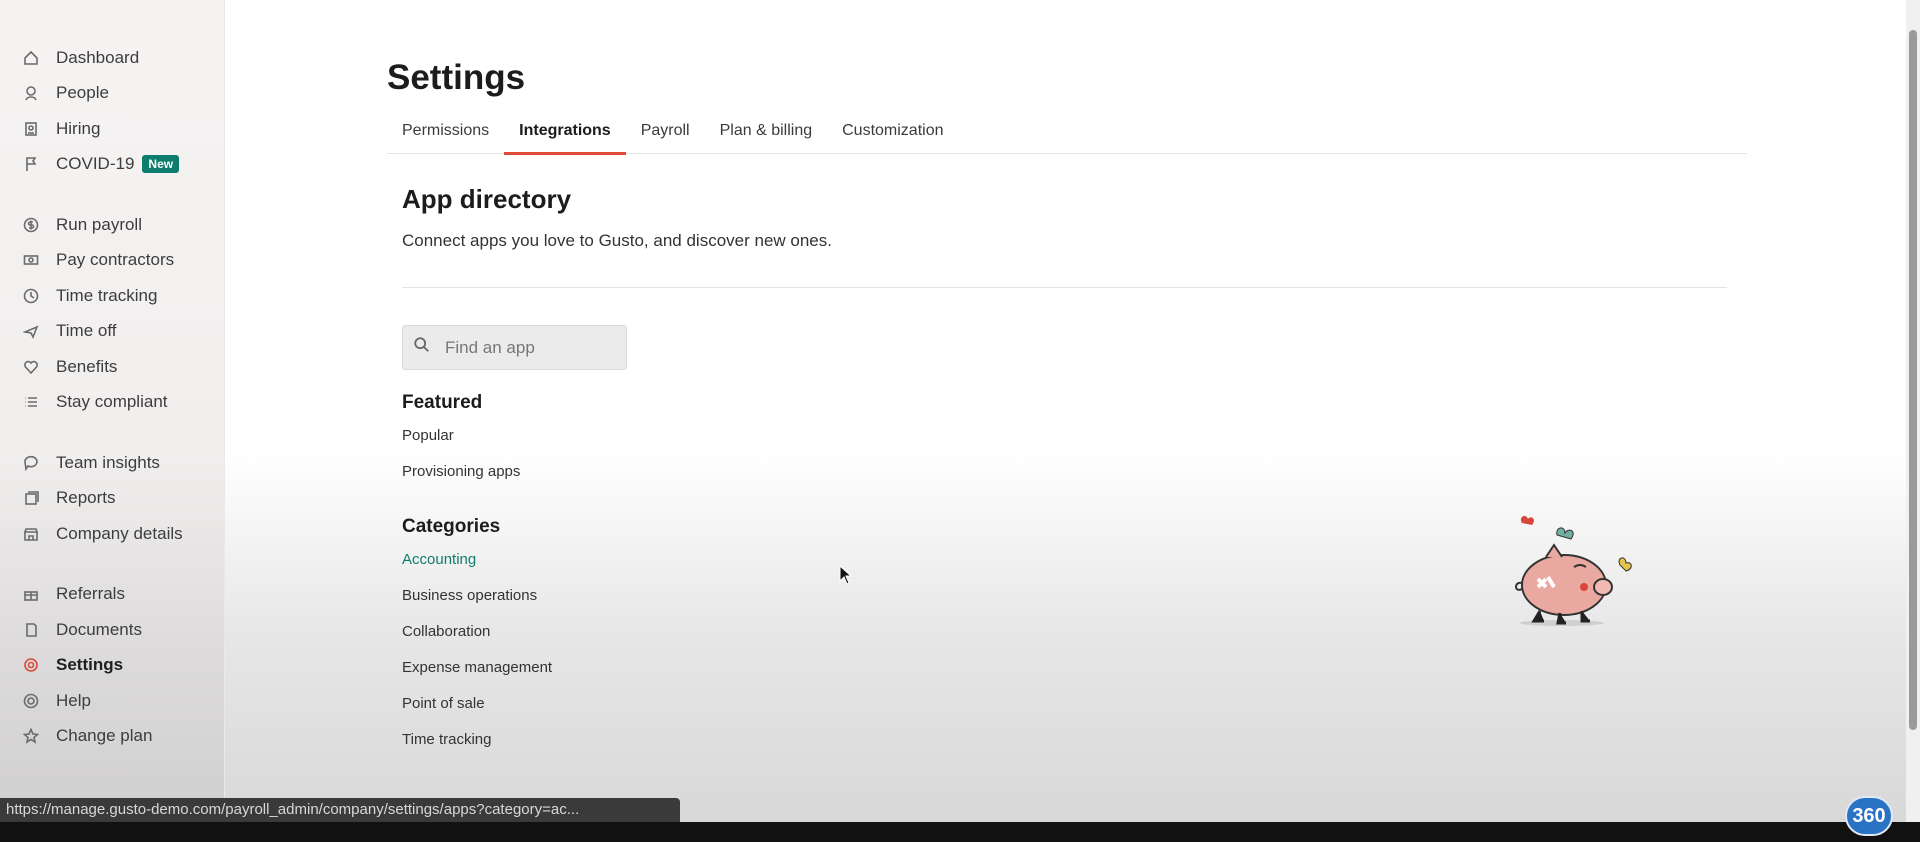  I want to click on scrollbar, so click(1913, 411).